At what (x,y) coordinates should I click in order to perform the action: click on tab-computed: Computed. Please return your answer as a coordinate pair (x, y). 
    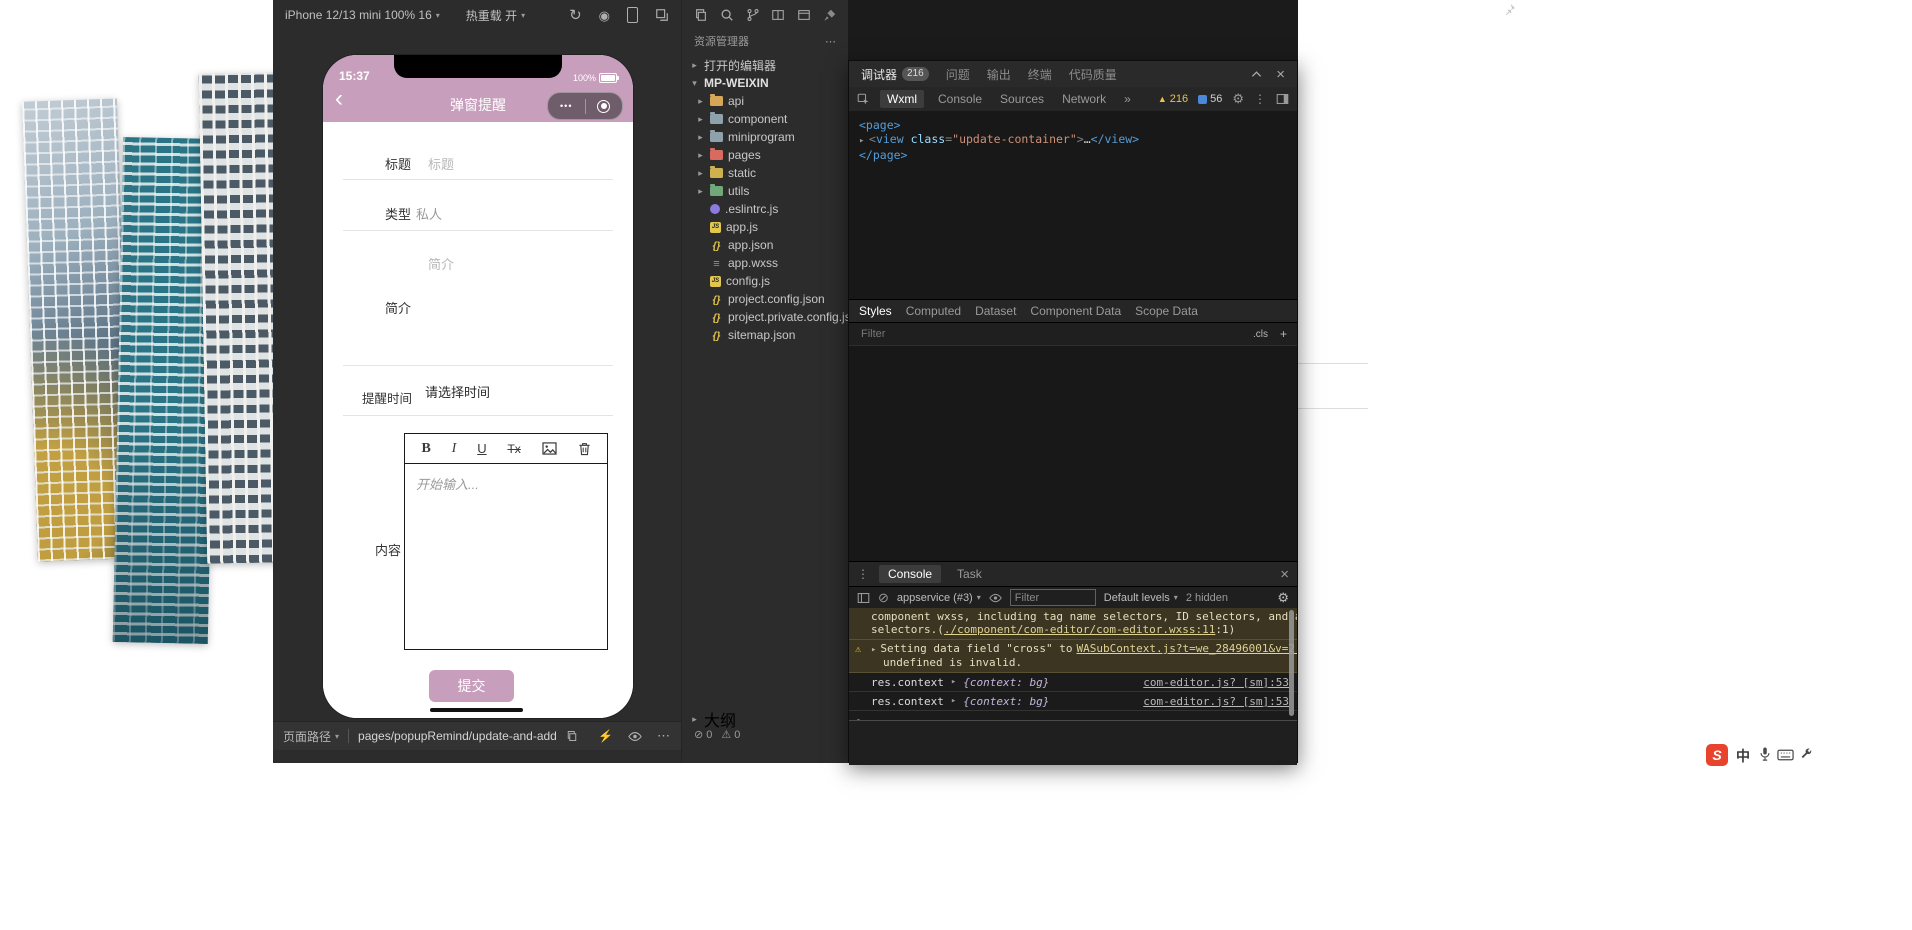
    Looking at the image, I should click on (933, 311).